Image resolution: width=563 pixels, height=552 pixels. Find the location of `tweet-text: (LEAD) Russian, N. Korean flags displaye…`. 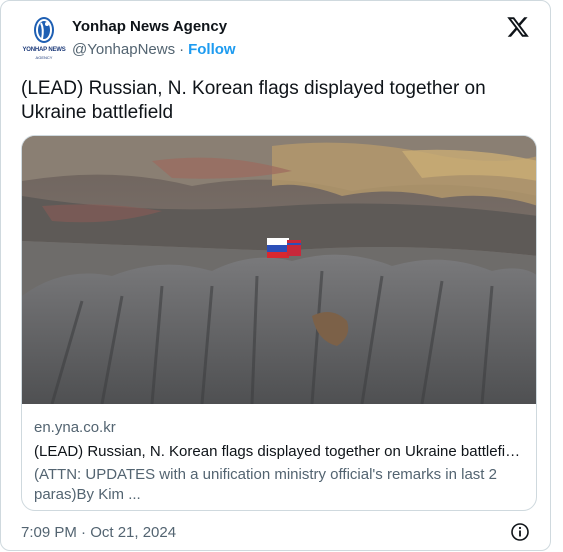

tweet-text: (LEAD) Russian, N. Korean flags displaye… is located at coordinates (253, 100).